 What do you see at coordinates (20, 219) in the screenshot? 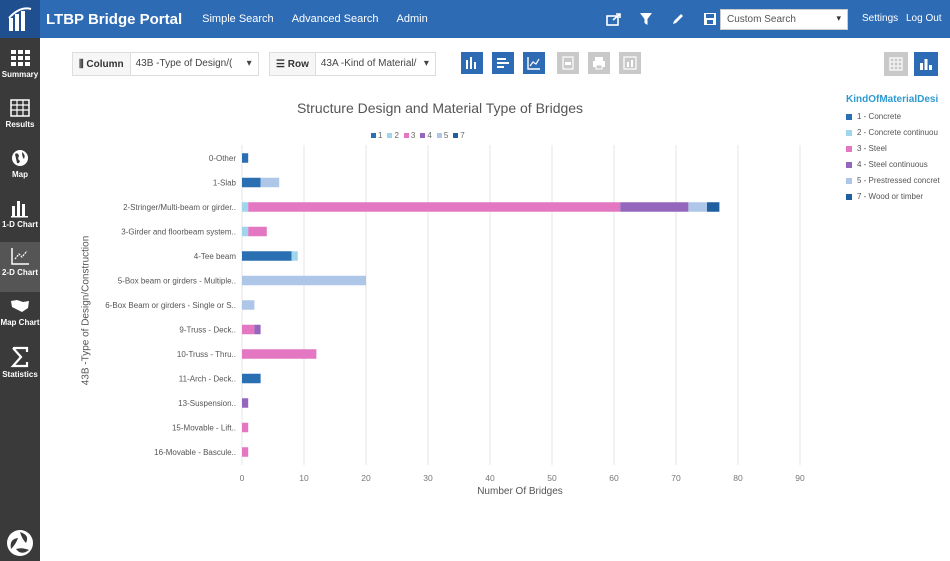
I see `sidebar-item-1d-chart: 1-D Chart` at bounding box center [20, 219].